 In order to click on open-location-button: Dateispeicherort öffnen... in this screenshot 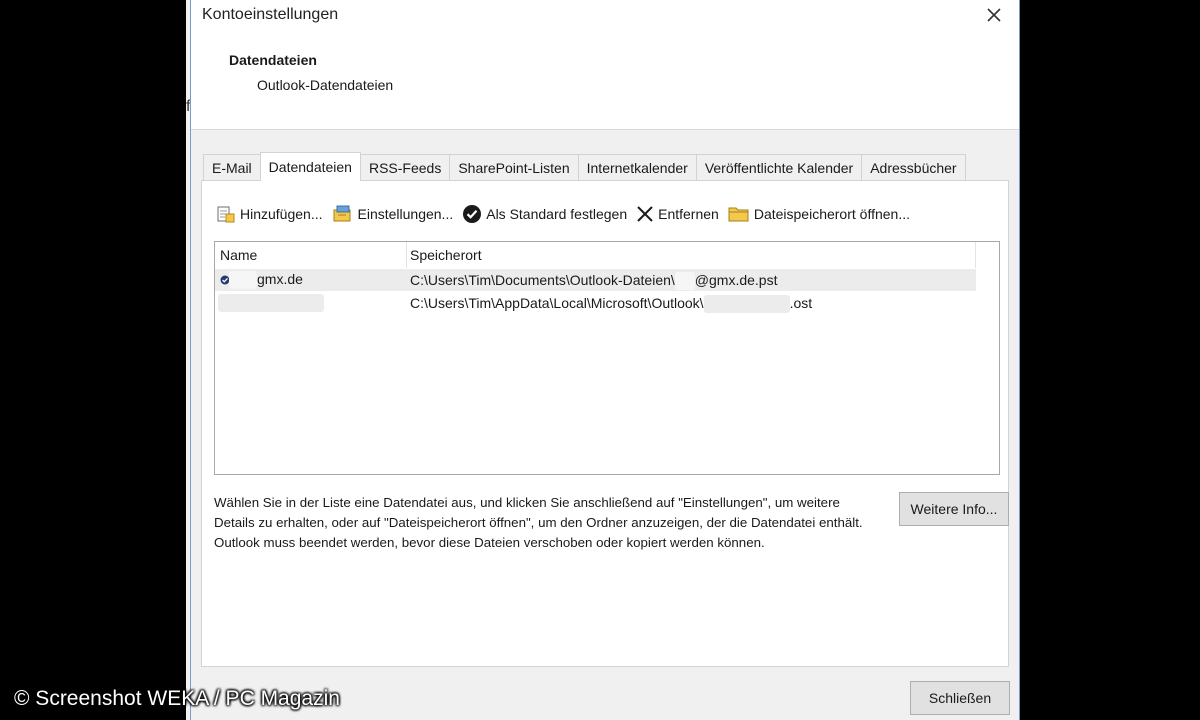, I will do `click(819, 214)`.